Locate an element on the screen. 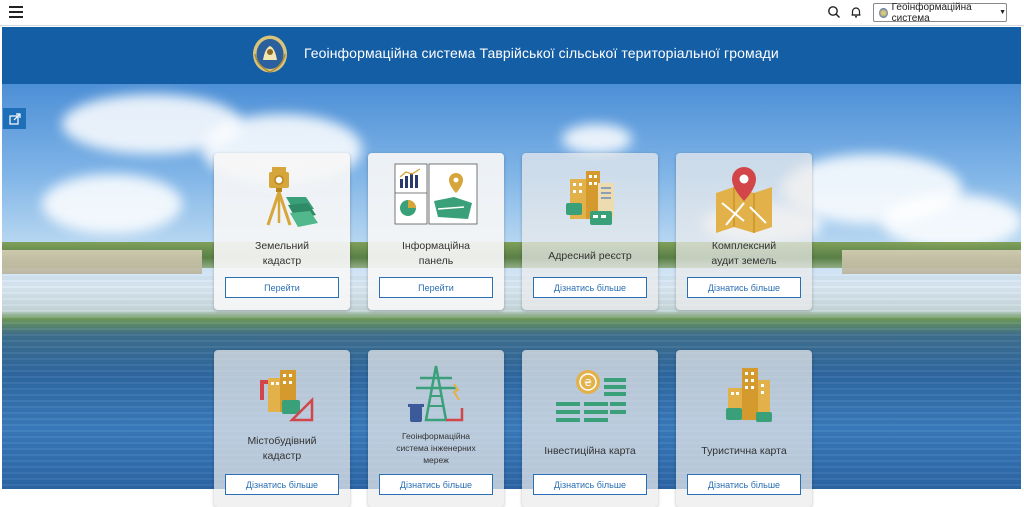  bell-icon is located at coordinates (856, 12).